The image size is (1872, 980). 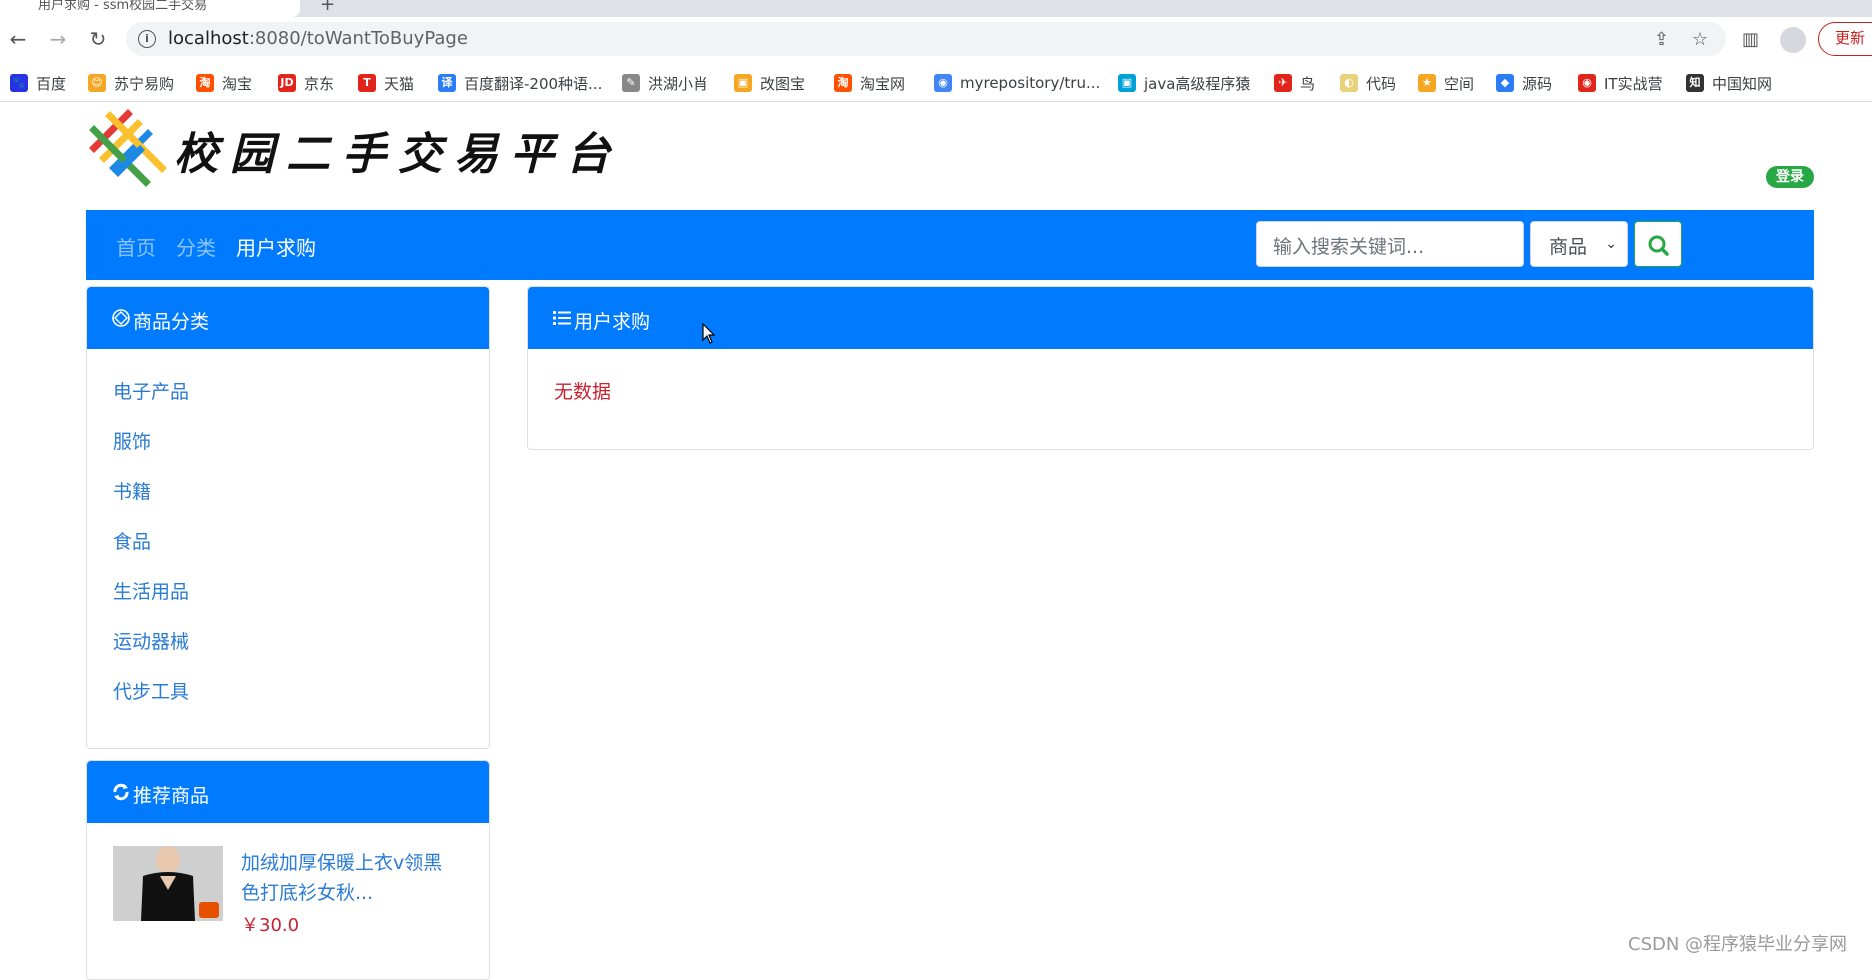 What do you see at coordinates (144, 83) in the screenshot?
I see `bookmark-label: 苏宁易购` at bounding box center [144, 83].